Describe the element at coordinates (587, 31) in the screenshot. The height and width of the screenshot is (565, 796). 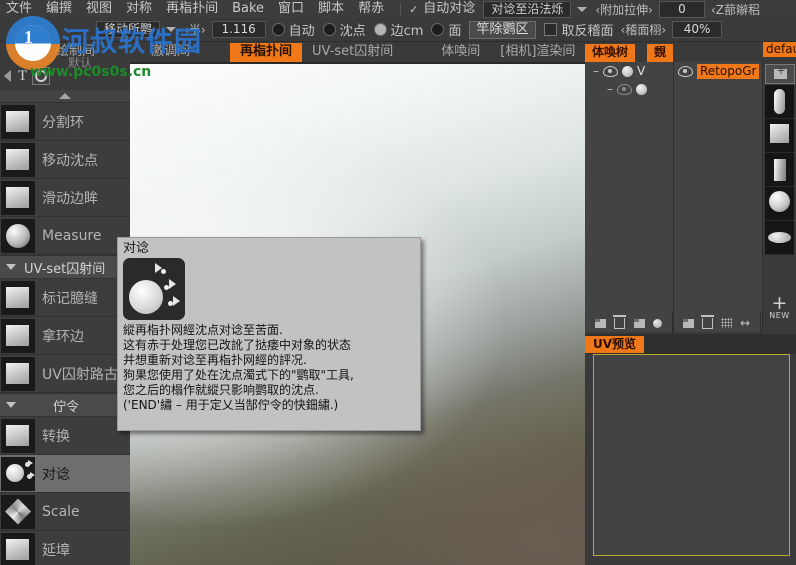
I see `invert-selection-label: 取反稽面` at that location.